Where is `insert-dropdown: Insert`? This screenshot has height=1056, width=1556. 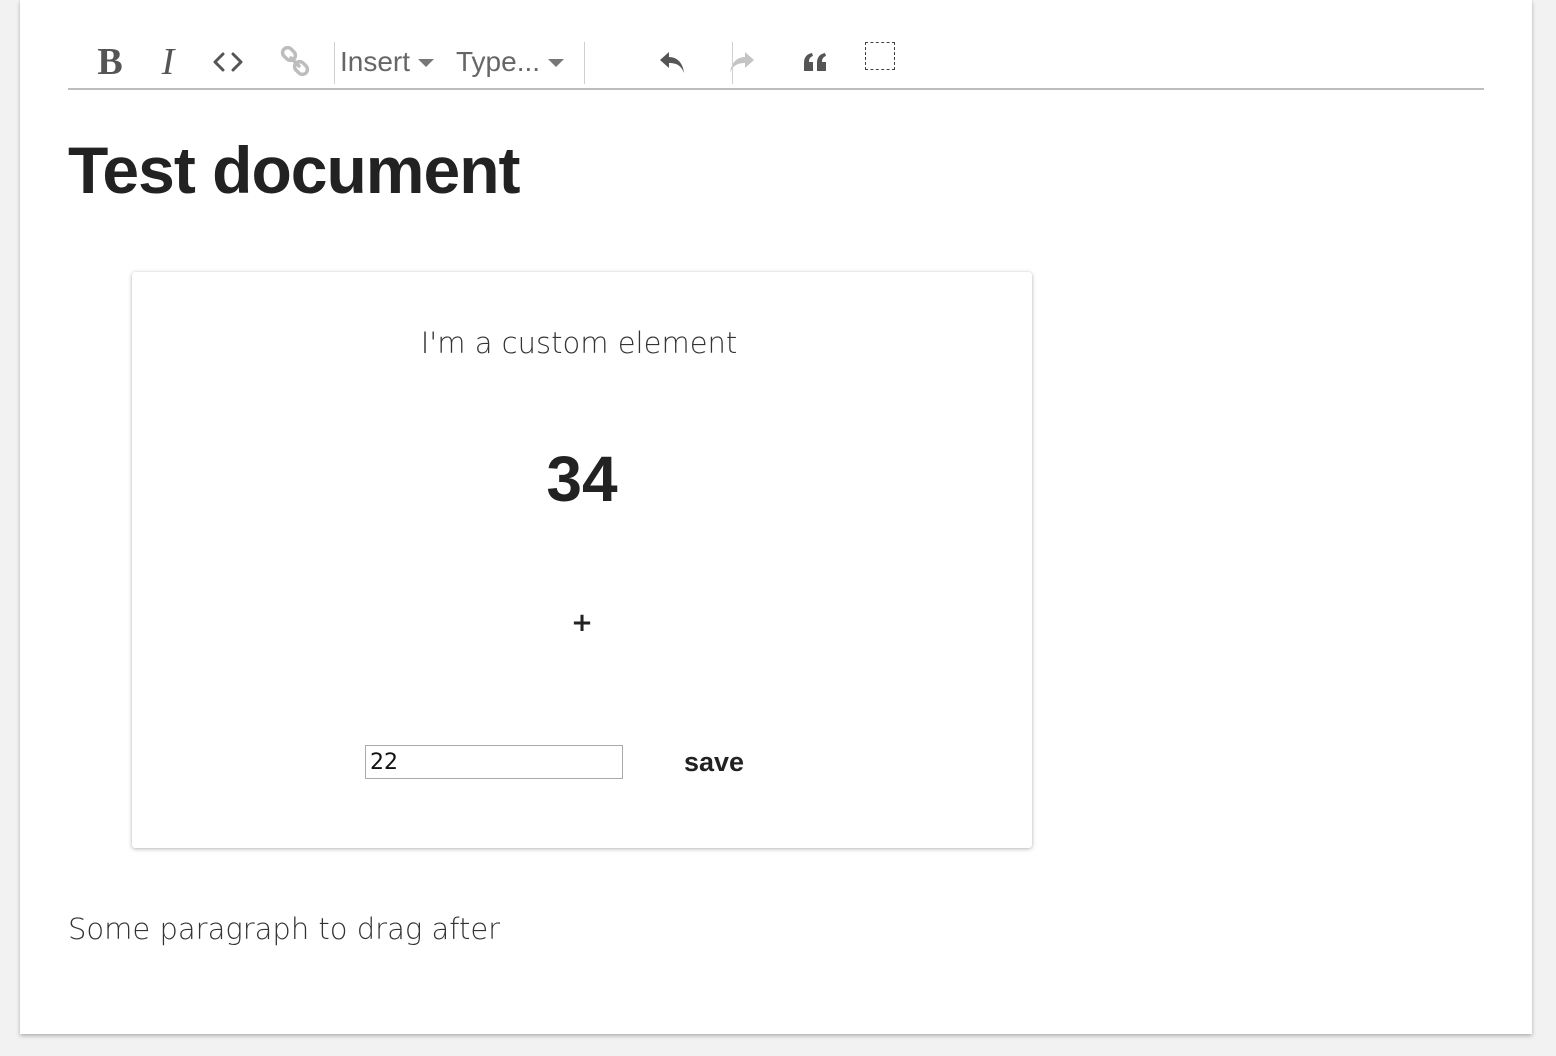
insert-dropdown: Insert is located at coordinates (395, 62).